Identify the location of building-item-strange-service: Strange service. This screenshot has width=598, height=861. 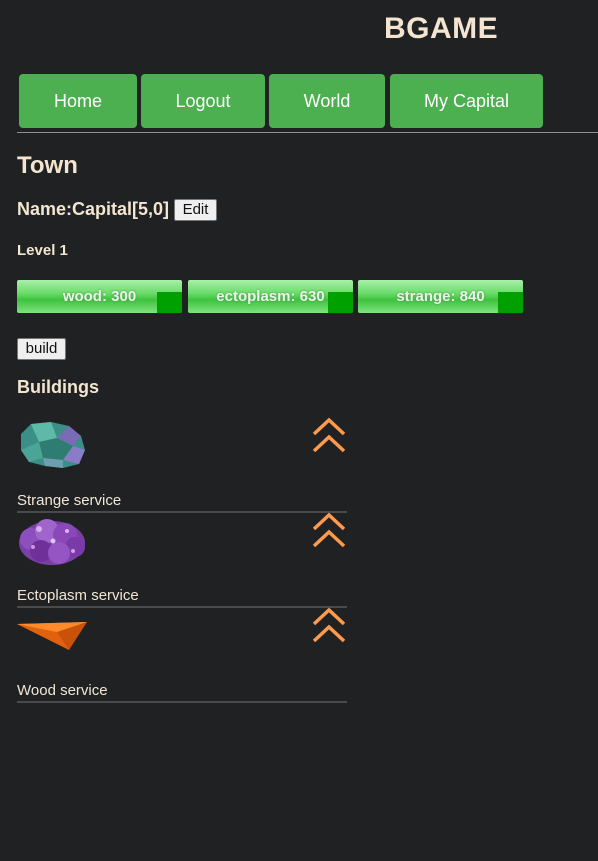
(182, 464).